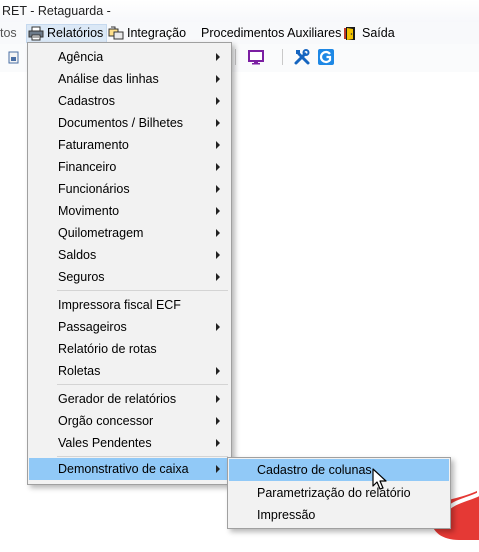 The image size is (479, 552). What do you see at coordinates (129, 211) in the screenshot?
I see `menu-item-movimento: Movimento` at bounding box center [129, 211].